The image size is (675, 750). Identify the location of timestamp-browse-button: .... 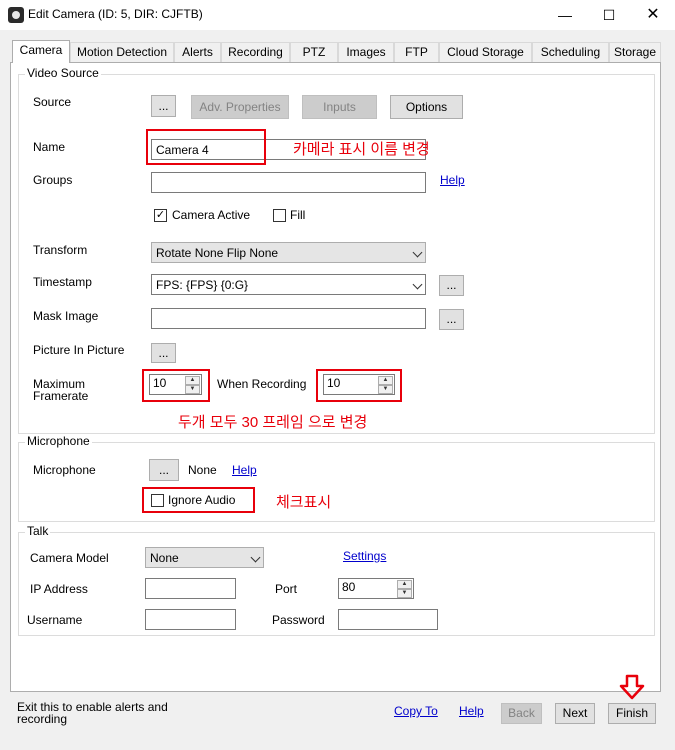
(451, 285).